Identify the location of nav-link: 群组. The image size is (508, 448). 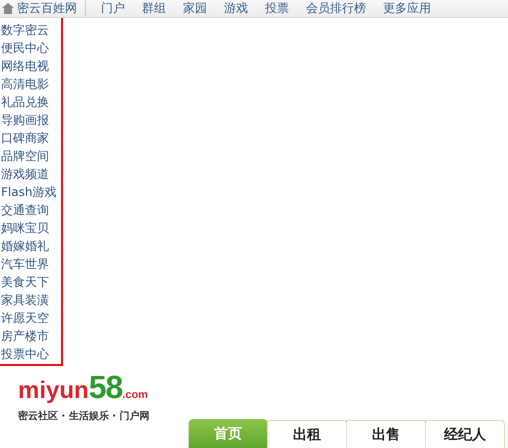
(154, 8).